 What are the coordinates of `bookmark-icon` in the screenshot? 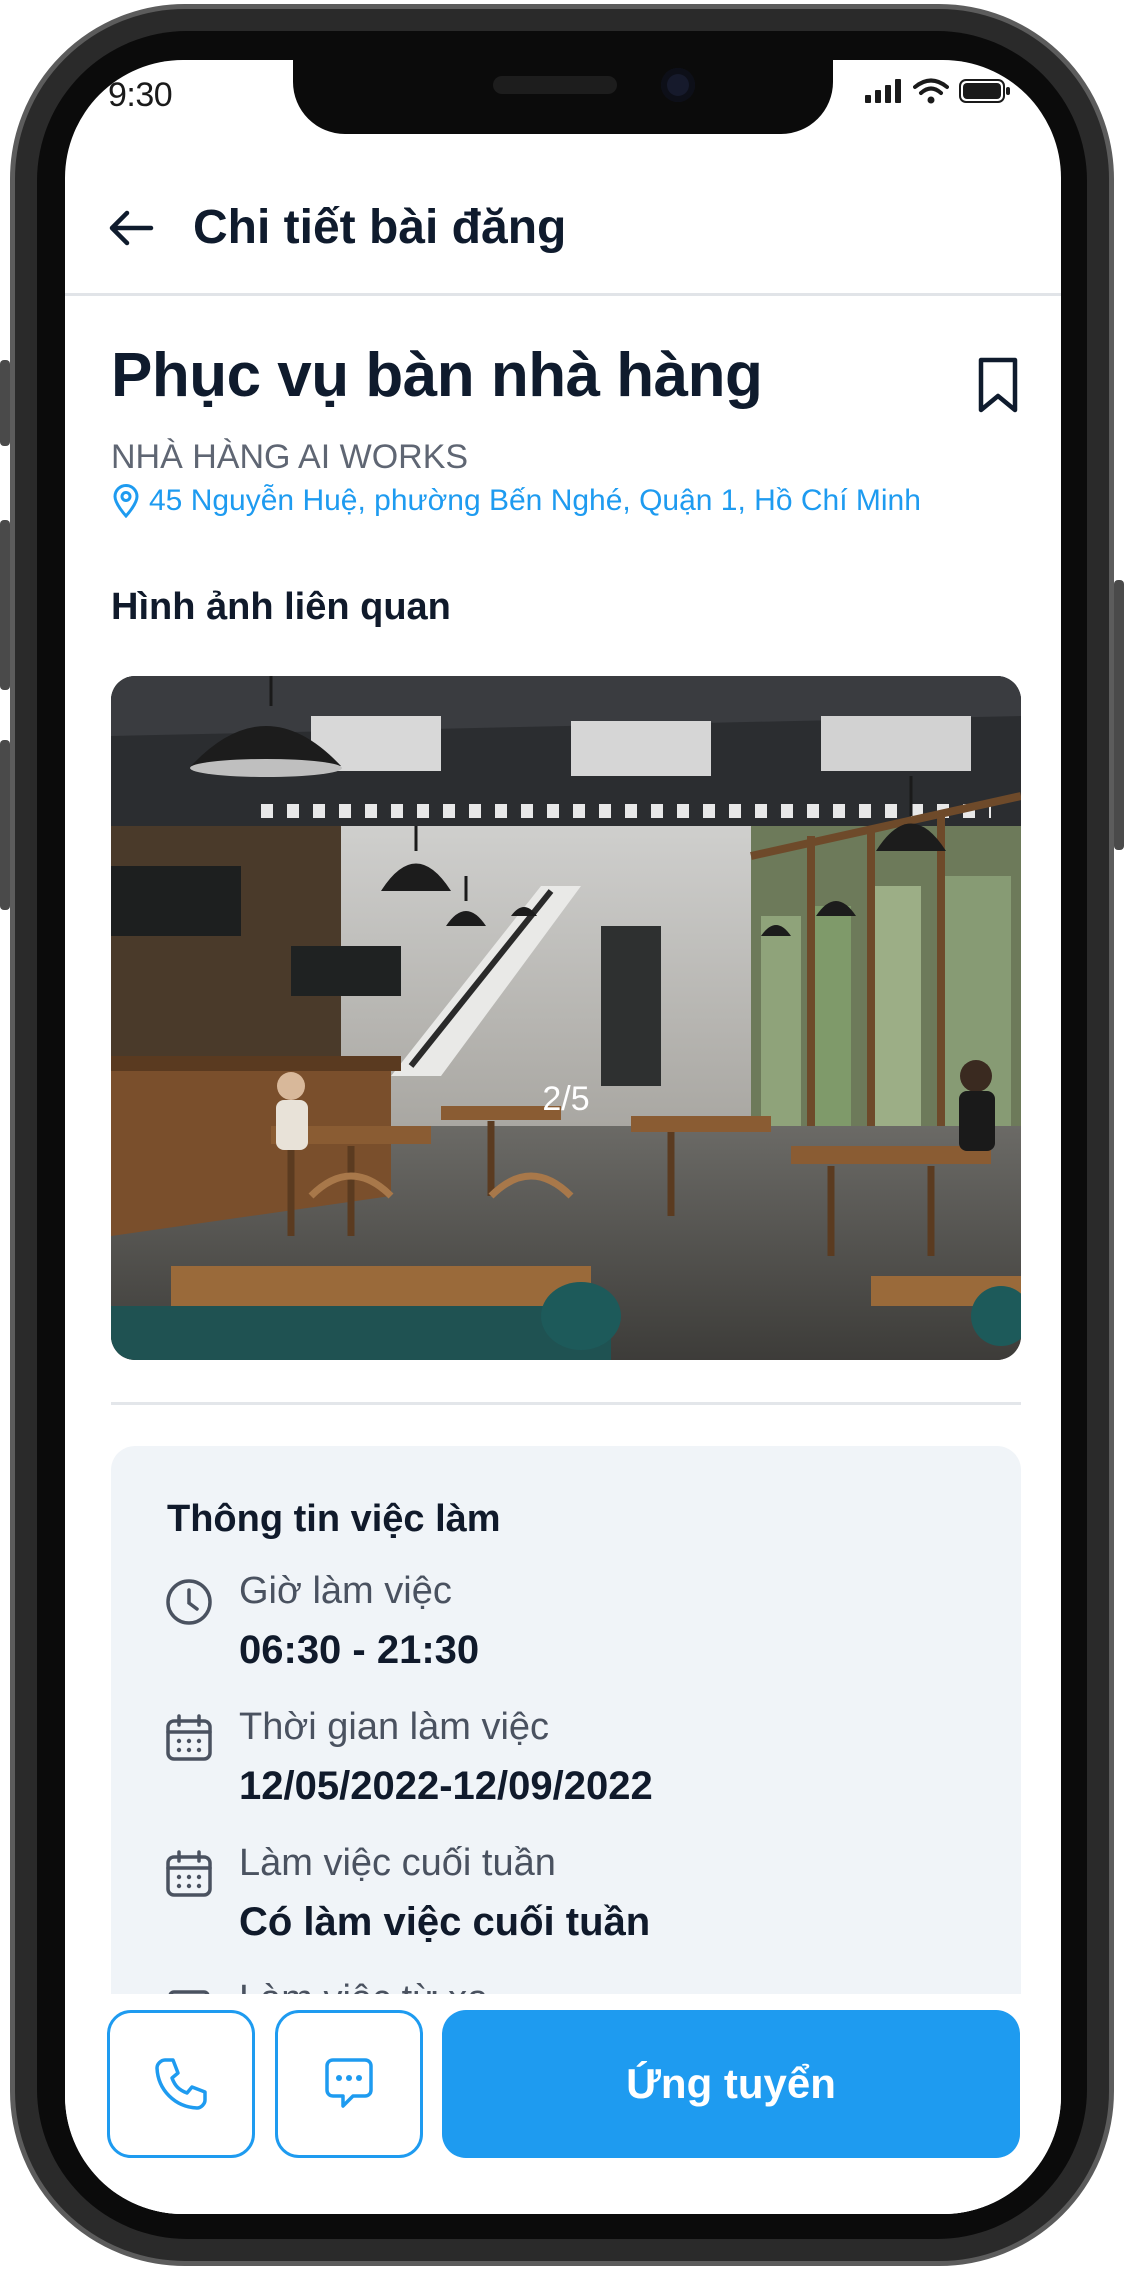 It's located at (998, 385).